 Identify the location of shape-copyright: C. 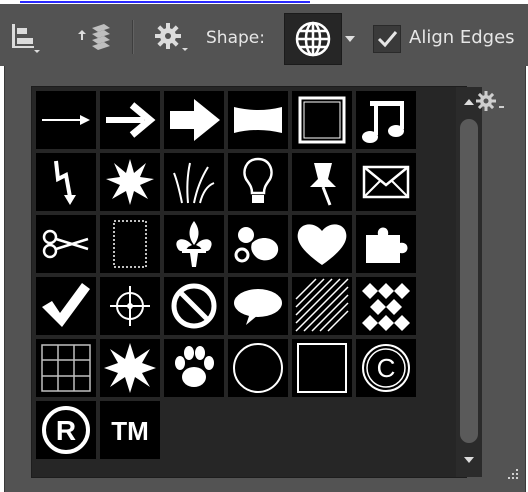
(386, 368).